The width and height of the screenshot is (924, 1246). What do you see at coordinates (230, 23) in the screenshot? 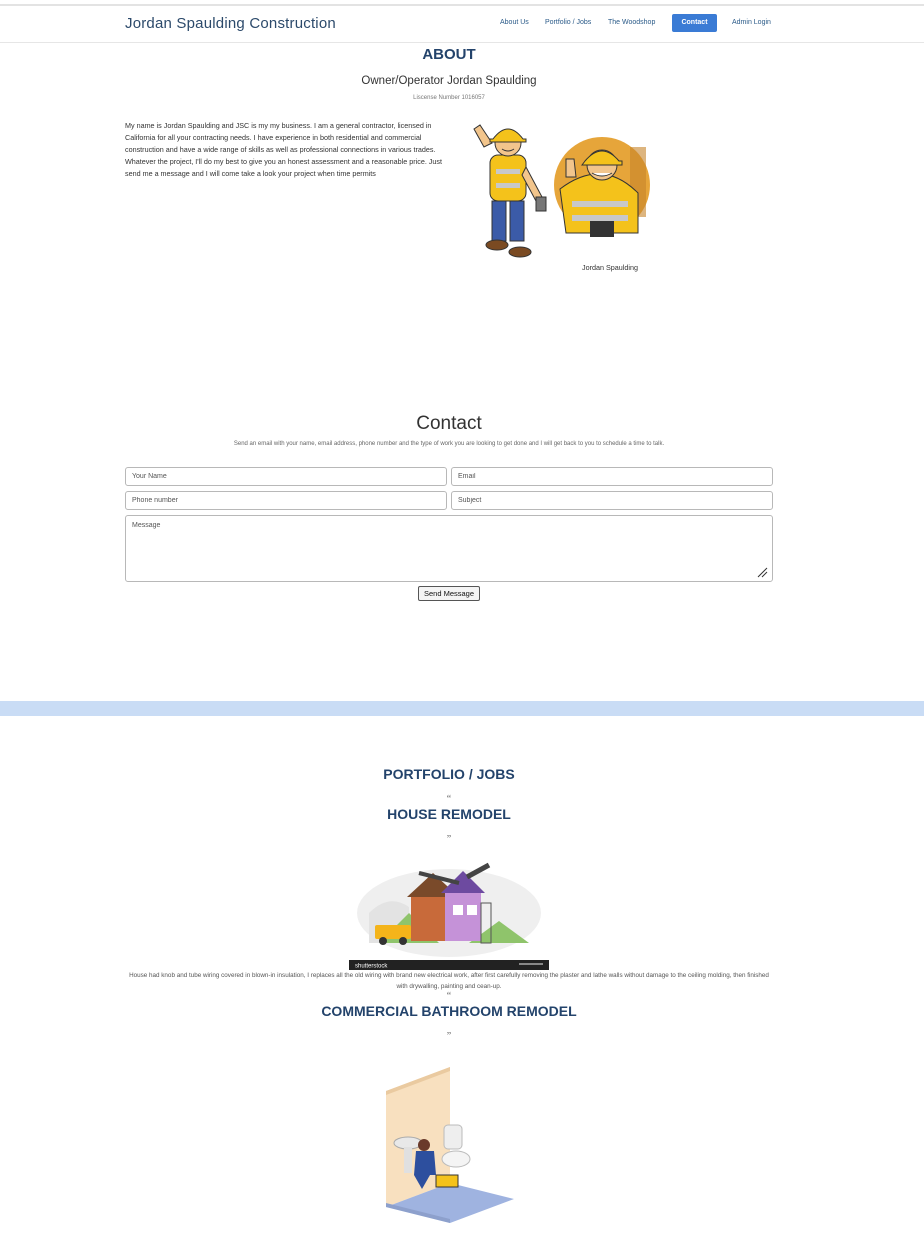
I see `brand-logo: Jordan Spaulding Construction` at bounding box center [230, 23].